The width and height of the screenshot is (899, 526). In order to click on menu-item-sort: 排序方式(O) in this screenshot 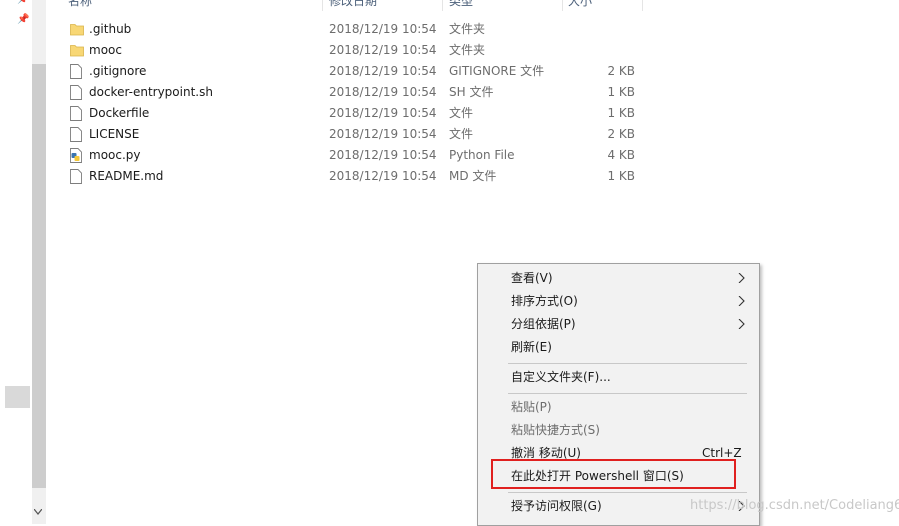, I will do `click(618, 301)`.